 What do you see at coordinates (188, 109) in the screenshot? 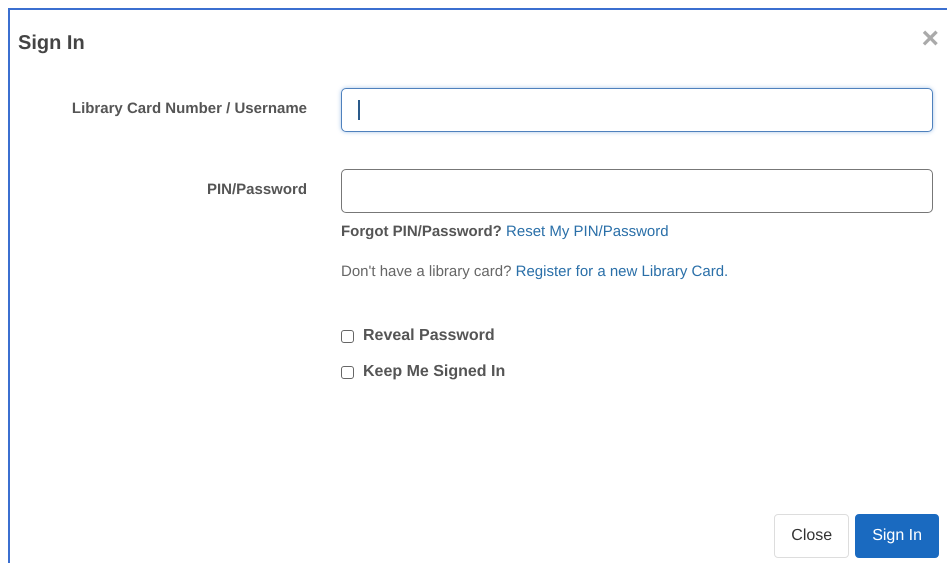
I see `field-label: Library Card Number / Username` at bounding box center [188, 109].